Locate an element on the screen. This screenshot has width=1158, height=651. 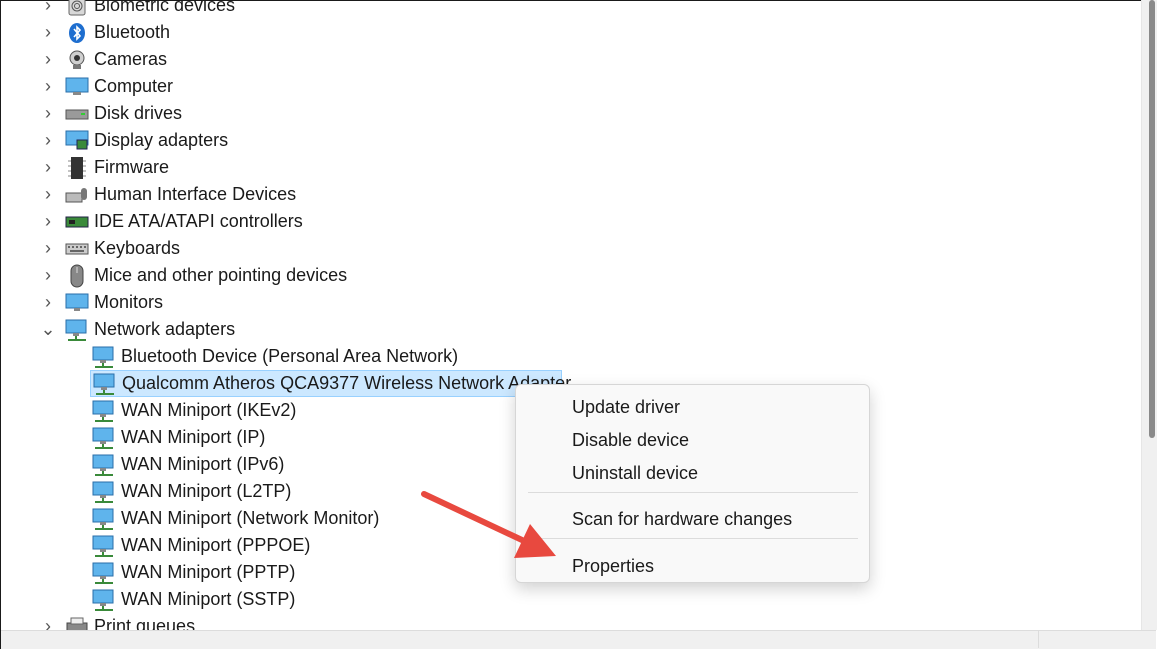
scrollbar-thumb is located at coordinates (1152, 219).